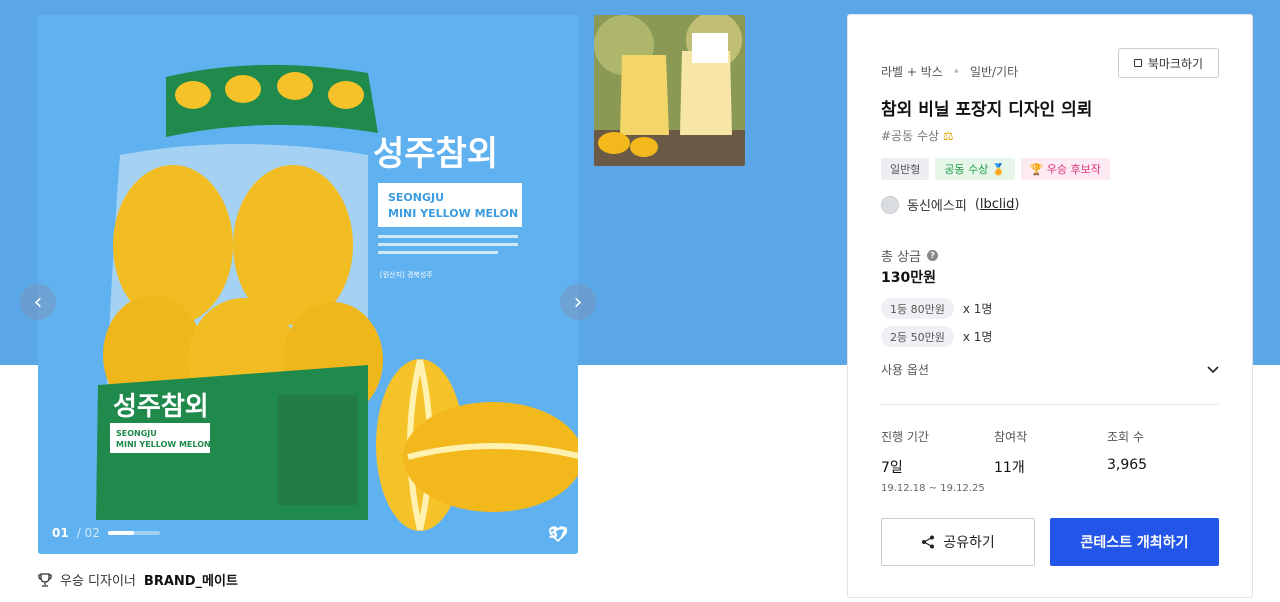  I want to click on prize-row-1: 1등 80만원 x 1명, so click(936, 308).